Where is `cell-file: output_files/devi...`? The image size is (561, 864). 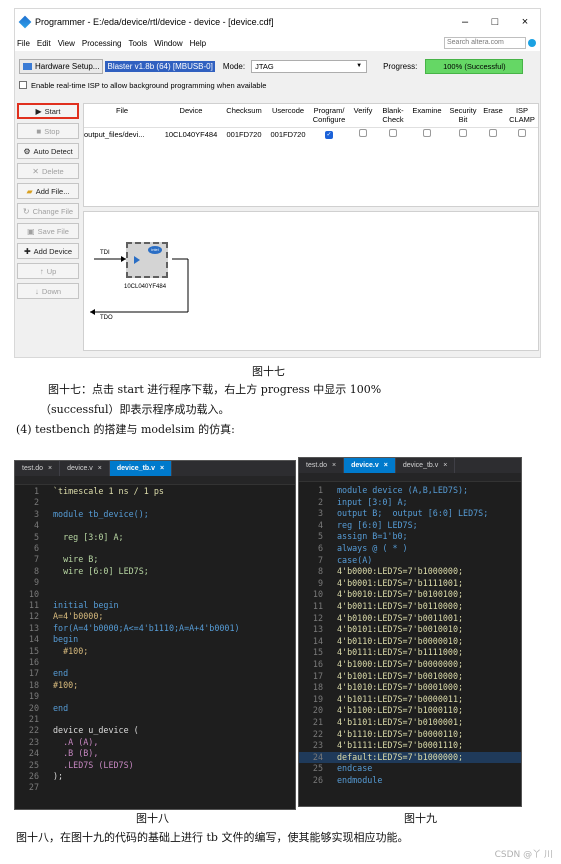
cell-file: output_files/devi... is located at coordinates (114, 134).